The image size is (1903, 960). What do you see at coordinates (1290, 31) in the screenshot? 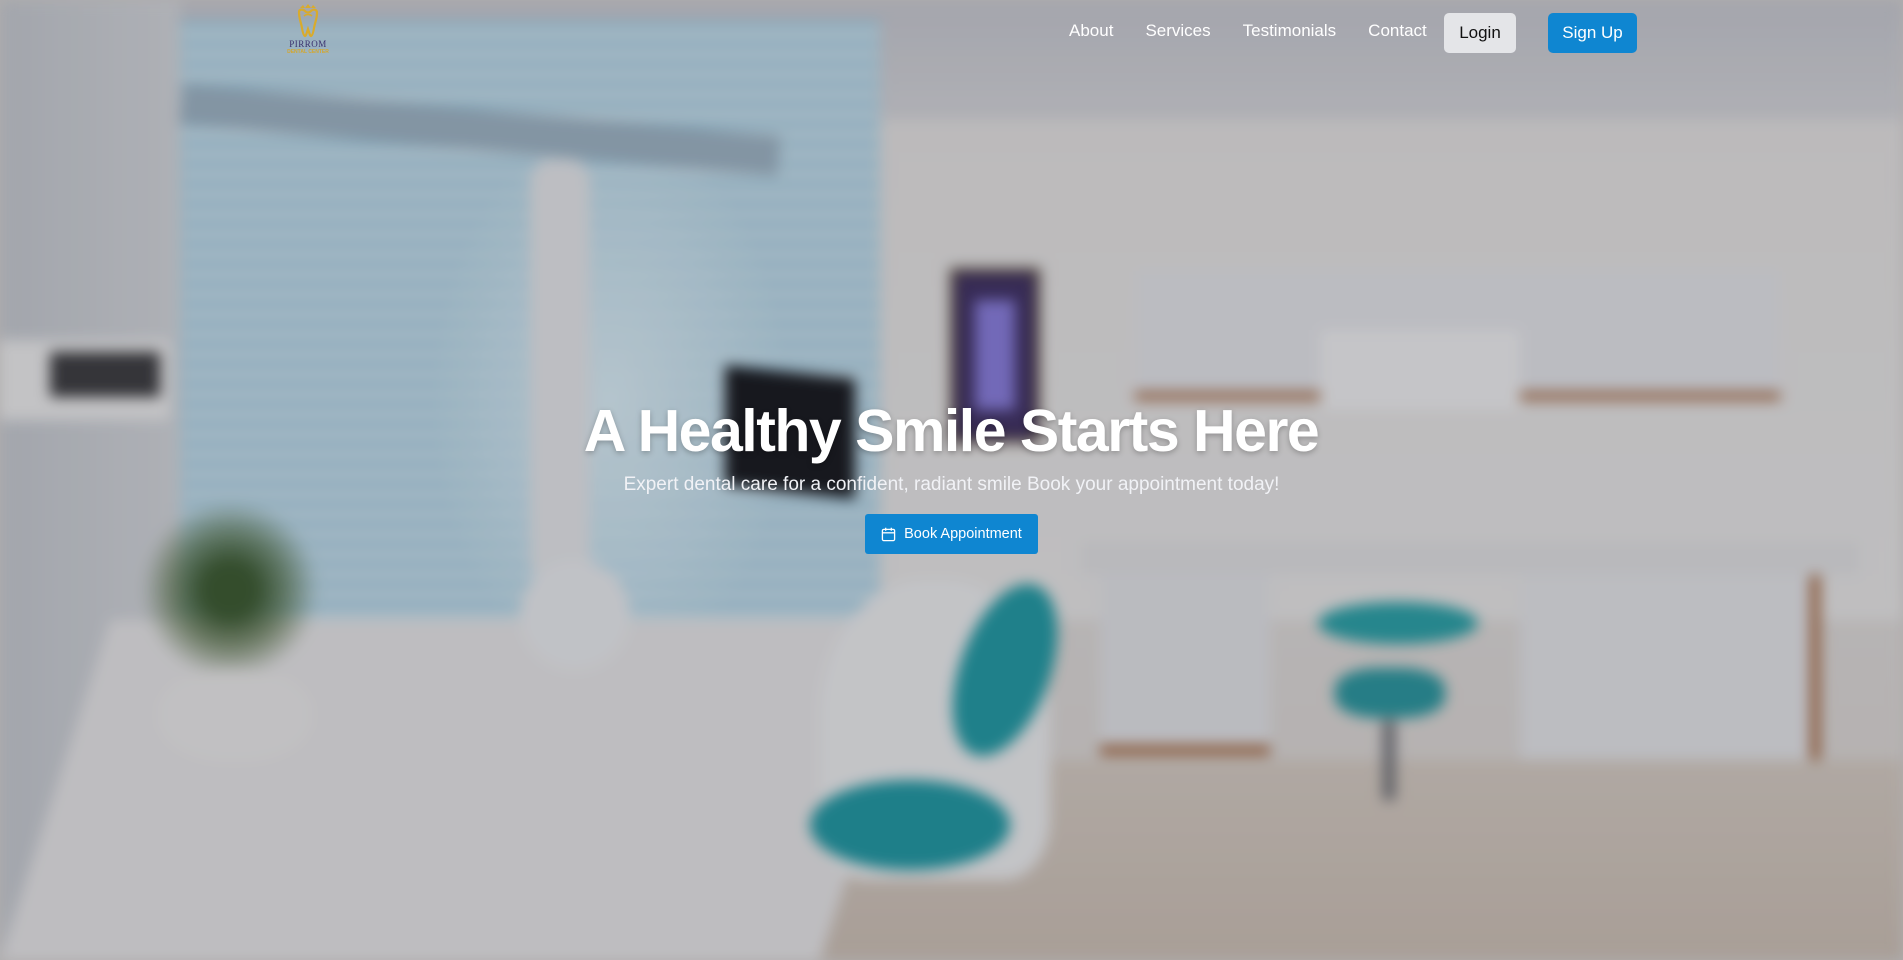
I see `nav-link-testimonials: Testimonials` at bounding box center [1290, 31].